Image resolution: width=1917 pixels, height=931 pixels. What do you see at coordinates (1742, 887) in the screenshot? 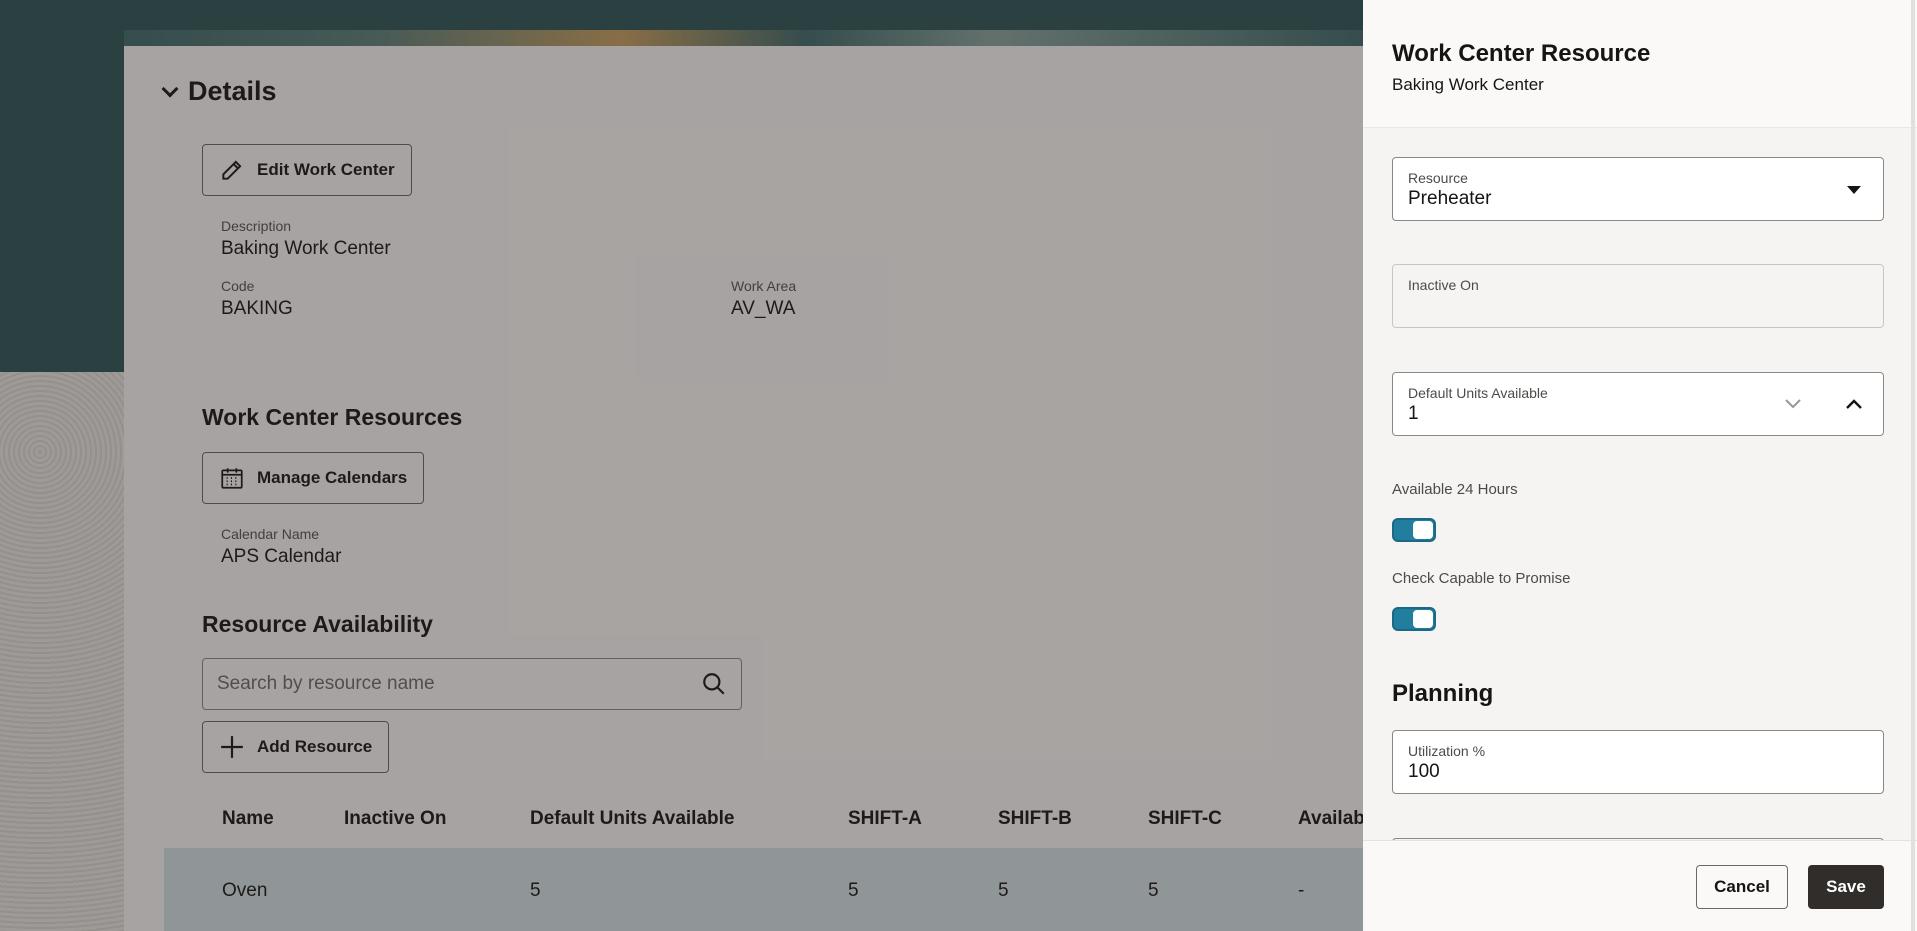
I see `cancel-button: Cancel` at bounding box center [1742, 887].